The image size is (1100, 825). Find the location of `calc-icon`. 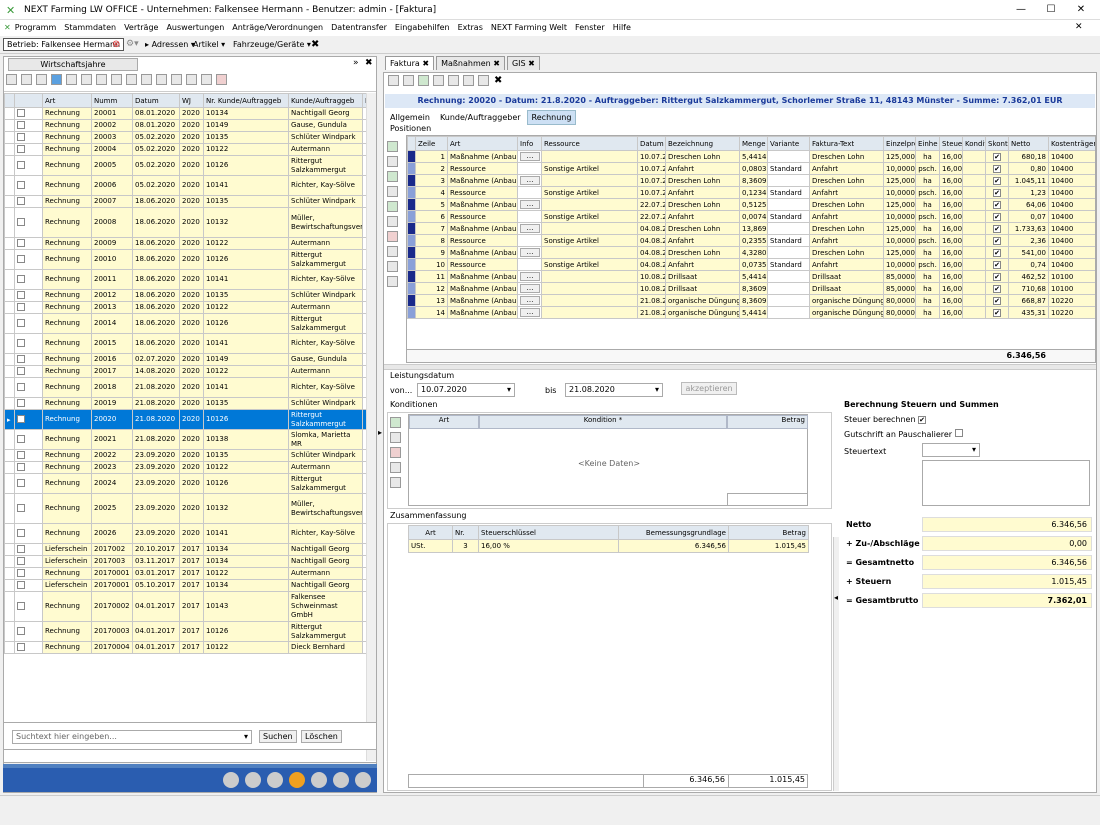

calc-icon is located at coordinates (392, 191).